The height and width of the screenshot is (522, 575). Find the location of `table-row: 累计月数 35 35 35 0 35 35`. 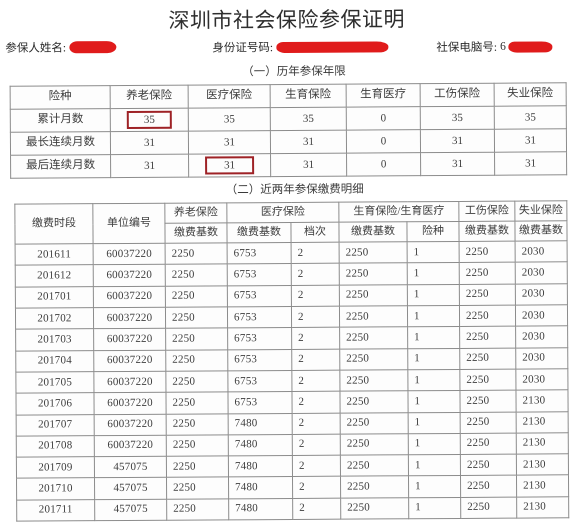

table-row: 累计月数 35 35 35 0 35 35 is located at coordinates (288, 119).